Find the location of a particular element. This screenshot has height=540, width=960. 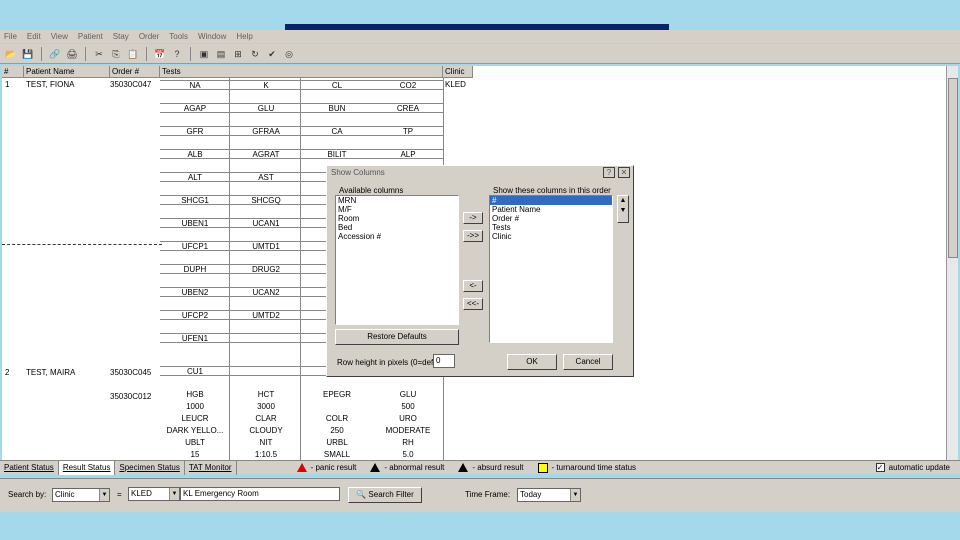

test-cell: COLR is located at coordinates (337, 418).